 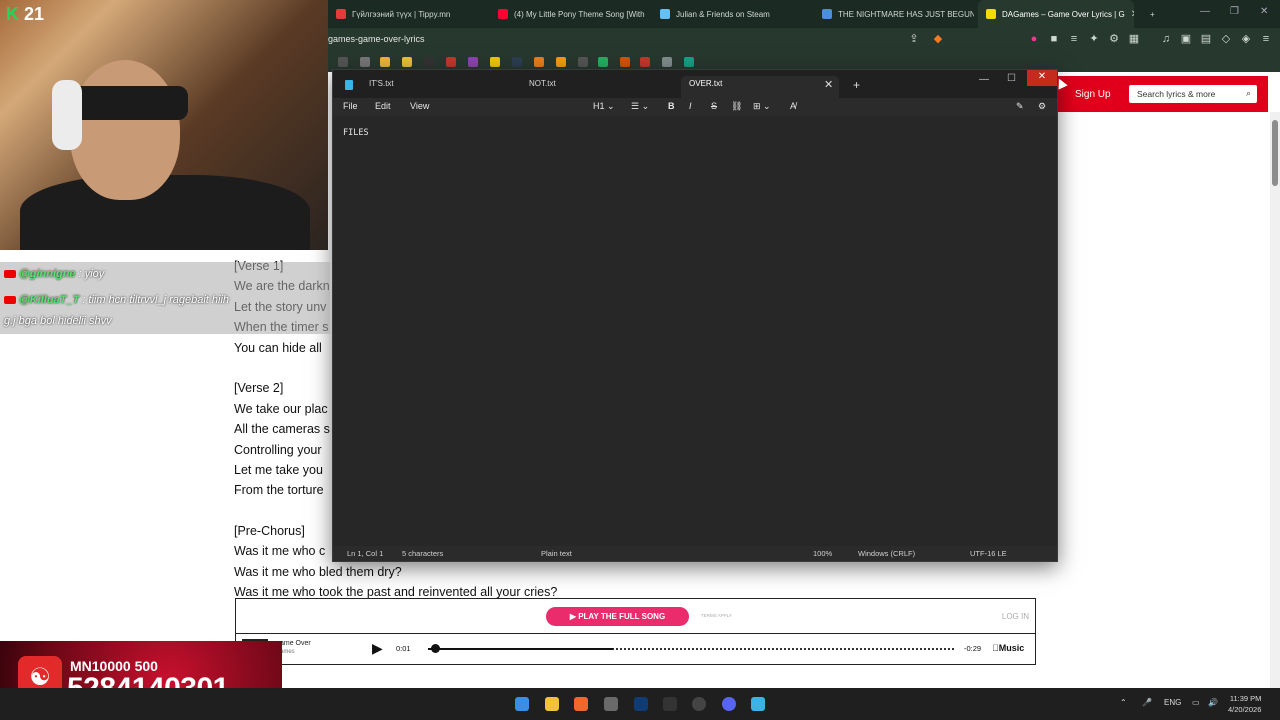 I want to click on extension-icon: ⚙, so click(x=1114, y=39).